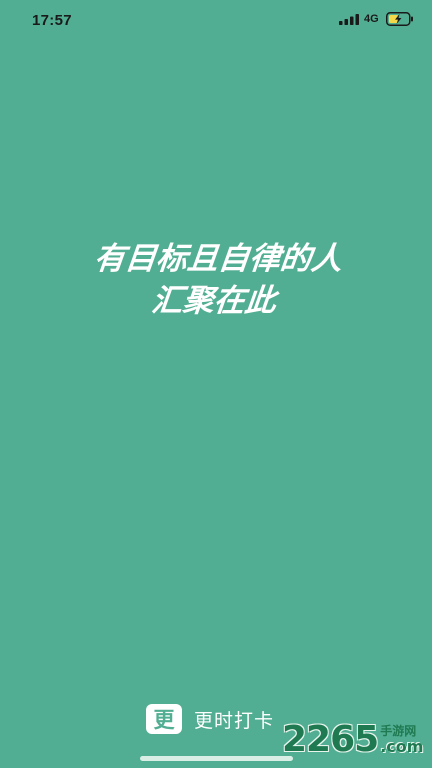  I want to click on watermark-side: 手游网 .com, so click(401, 740).